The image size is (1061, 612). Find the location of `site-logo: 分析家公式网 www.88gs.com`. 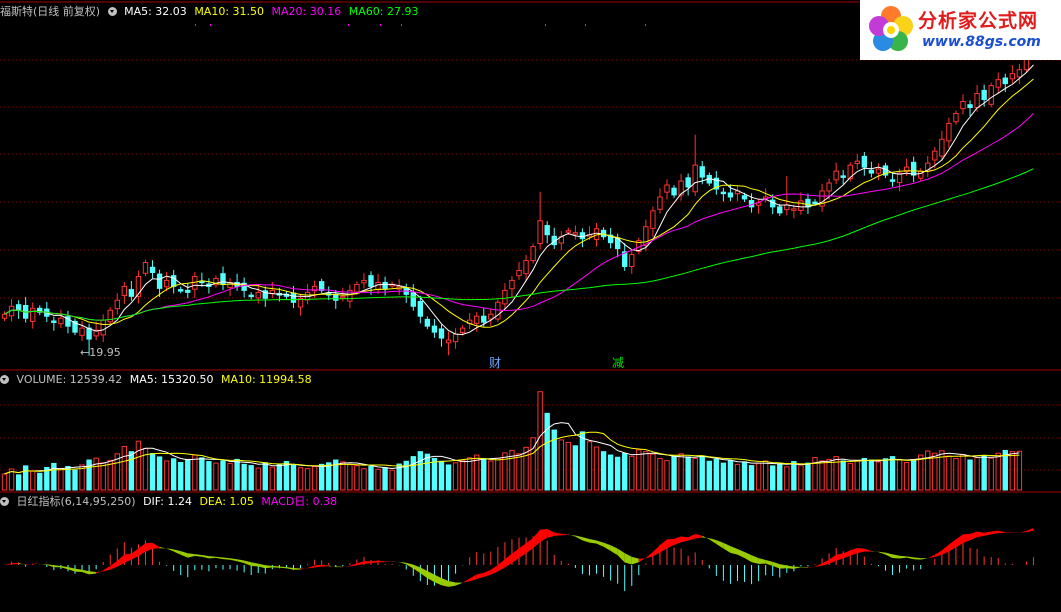

site-logo: 分析家公式网 www.88gs.com is located at coordinates (960, 30).